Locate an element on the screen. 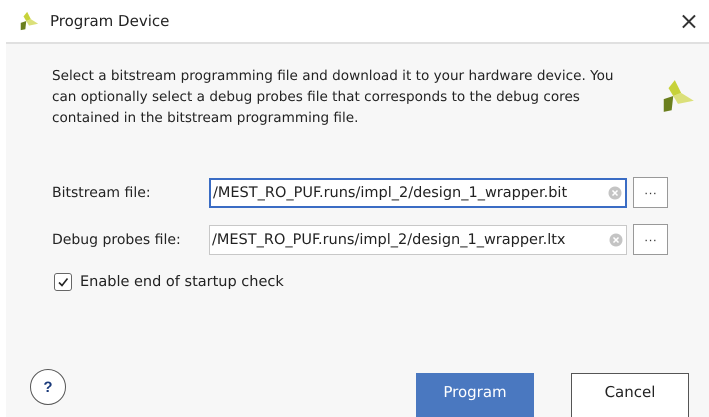 Image resolution: width=709 pixels, height=417 pixels. logo-icon is located at coordinates (29, 21).